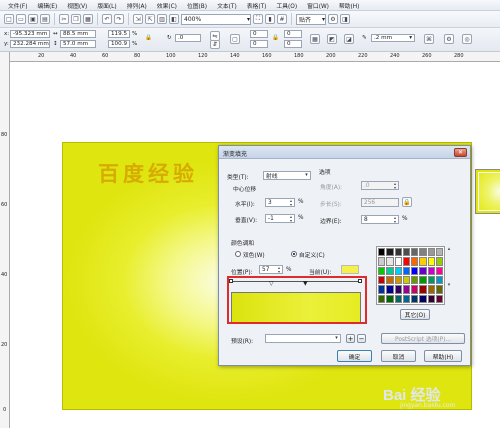 This screenshot has width=500, height=428. I want to click on menu-tools: 工具(O), so click(286, 5).